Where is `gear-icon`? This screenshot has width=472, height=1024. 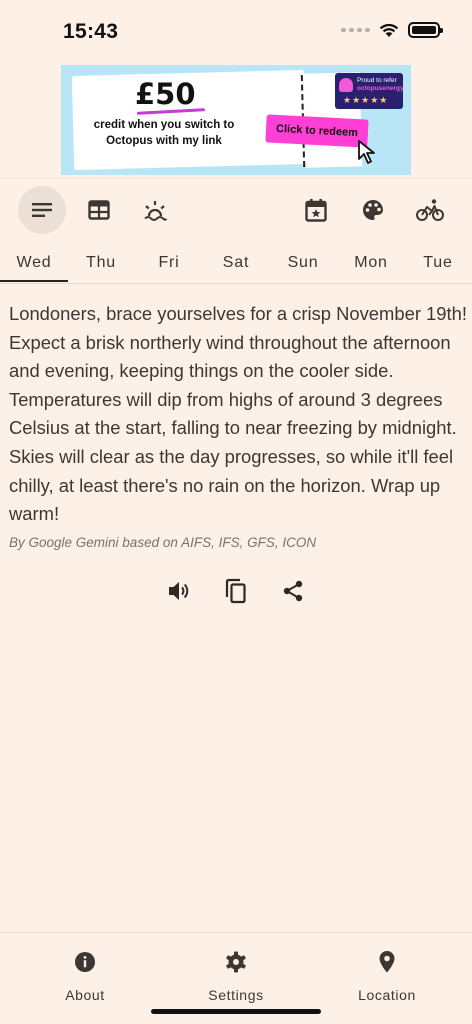 gear-icon is located at coordinates (236, 962).